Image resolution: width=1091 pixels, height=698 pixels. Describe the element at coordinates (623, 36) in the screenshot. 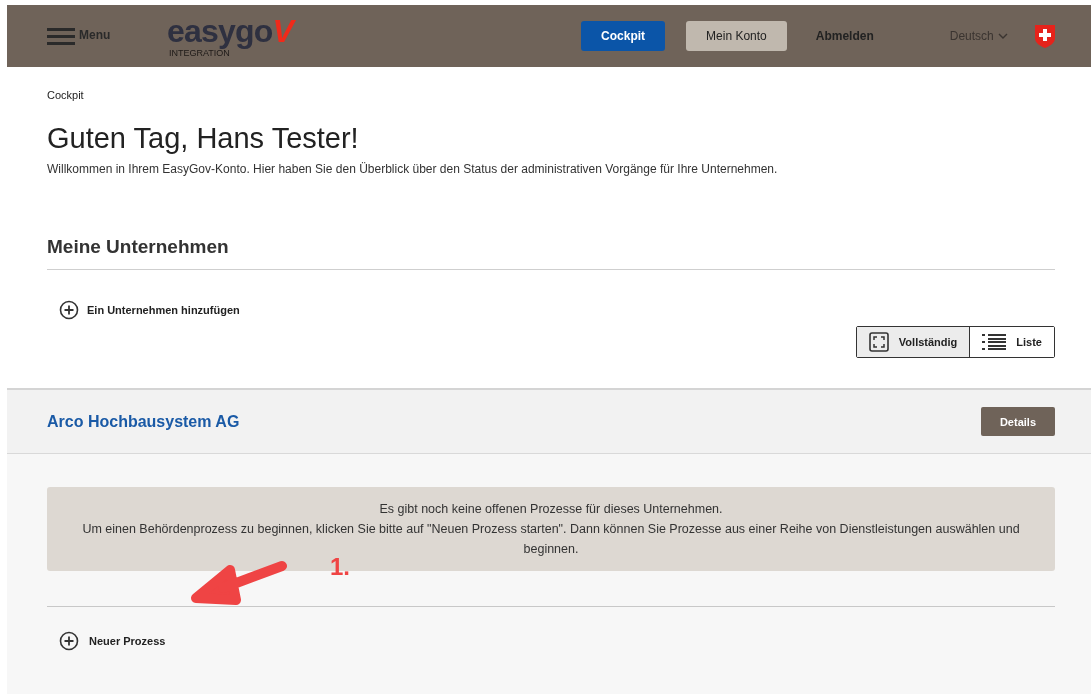

I see `nav-button: Cockpit` at that location.